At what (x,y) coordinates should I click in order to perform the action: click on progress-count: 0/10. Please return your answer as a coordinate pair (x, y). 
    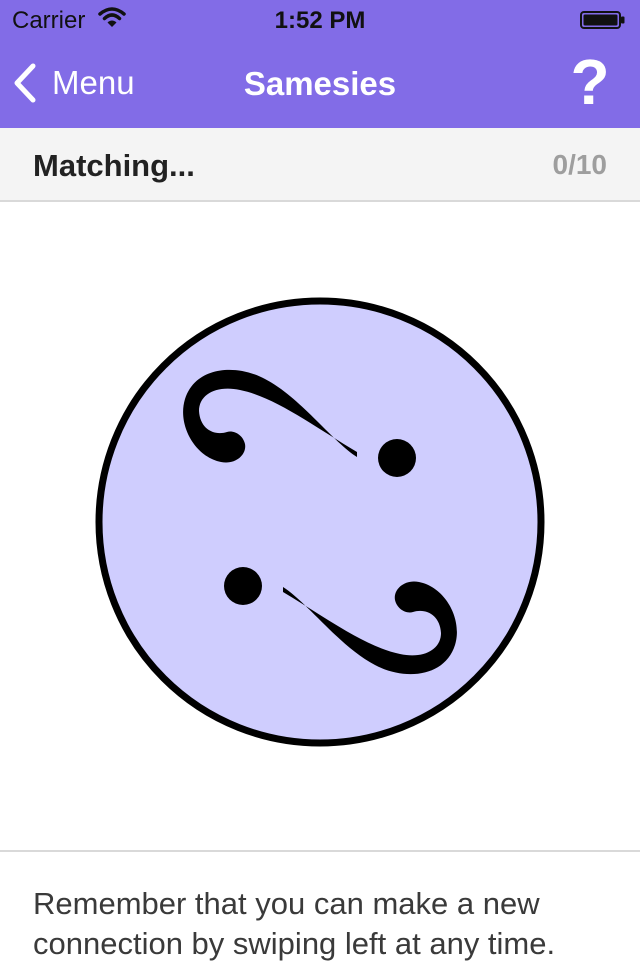
    Looking at the image, I should click on (580, 164).